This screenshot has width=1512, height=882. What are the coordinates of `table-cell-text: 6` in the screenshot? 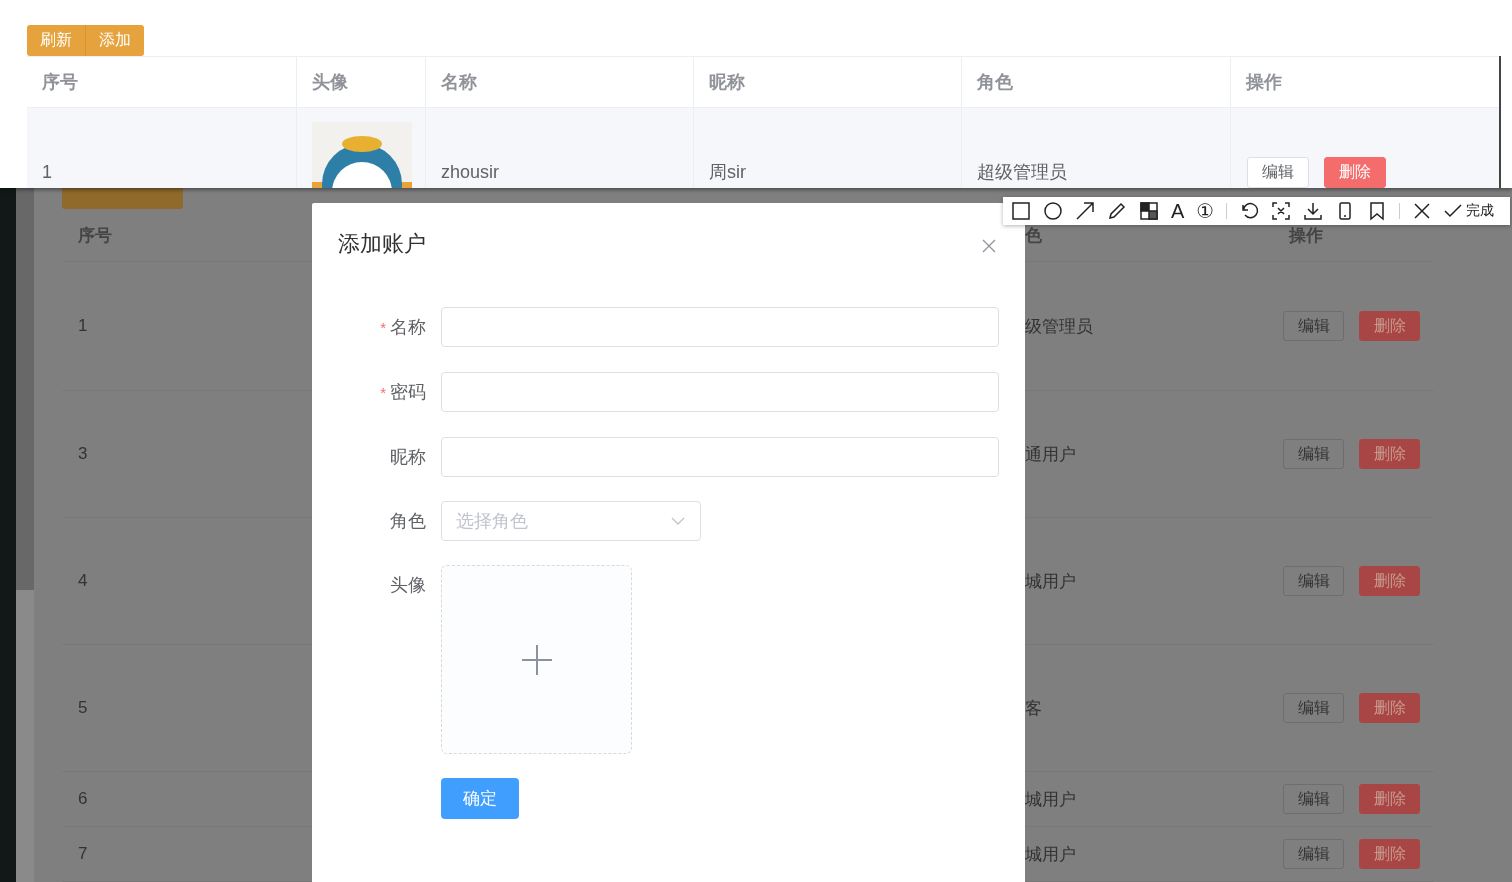 It's located at (83, 799).